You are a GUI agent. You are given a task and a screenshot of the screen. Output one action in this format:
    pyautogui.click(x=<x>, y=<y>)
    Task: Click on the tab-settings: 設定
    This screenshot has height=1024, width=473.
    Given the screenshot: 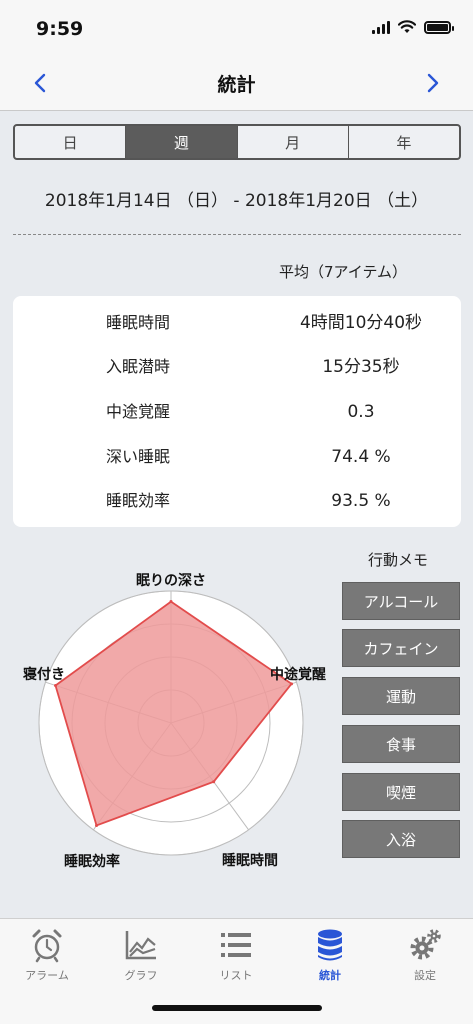 What is the action you would take?
    pyautogui.click(x=425, y=955)
    